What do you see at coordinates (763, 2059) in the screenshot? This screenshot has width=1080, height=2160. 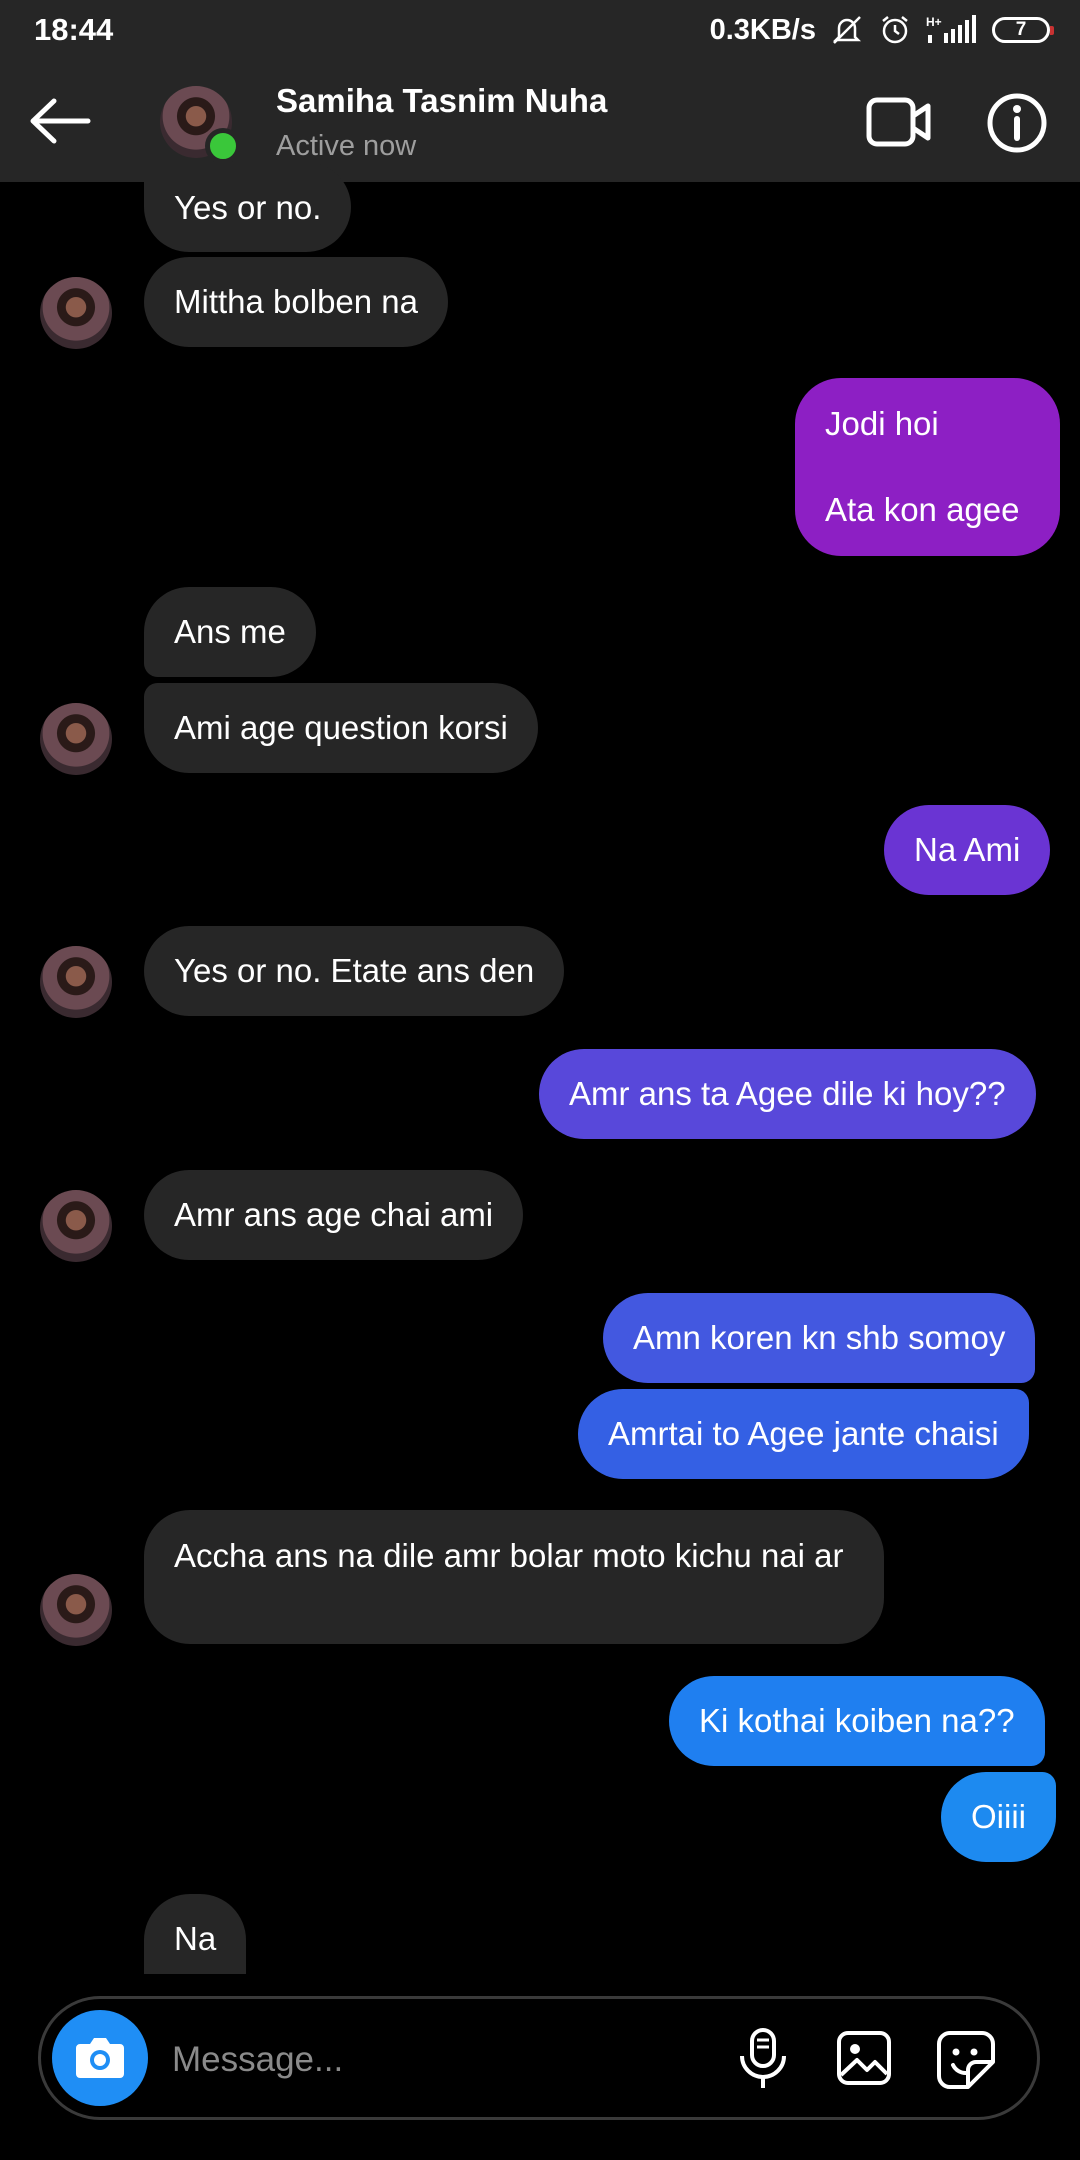 I see `microphone-icon` at bounding box center [763, 2059].